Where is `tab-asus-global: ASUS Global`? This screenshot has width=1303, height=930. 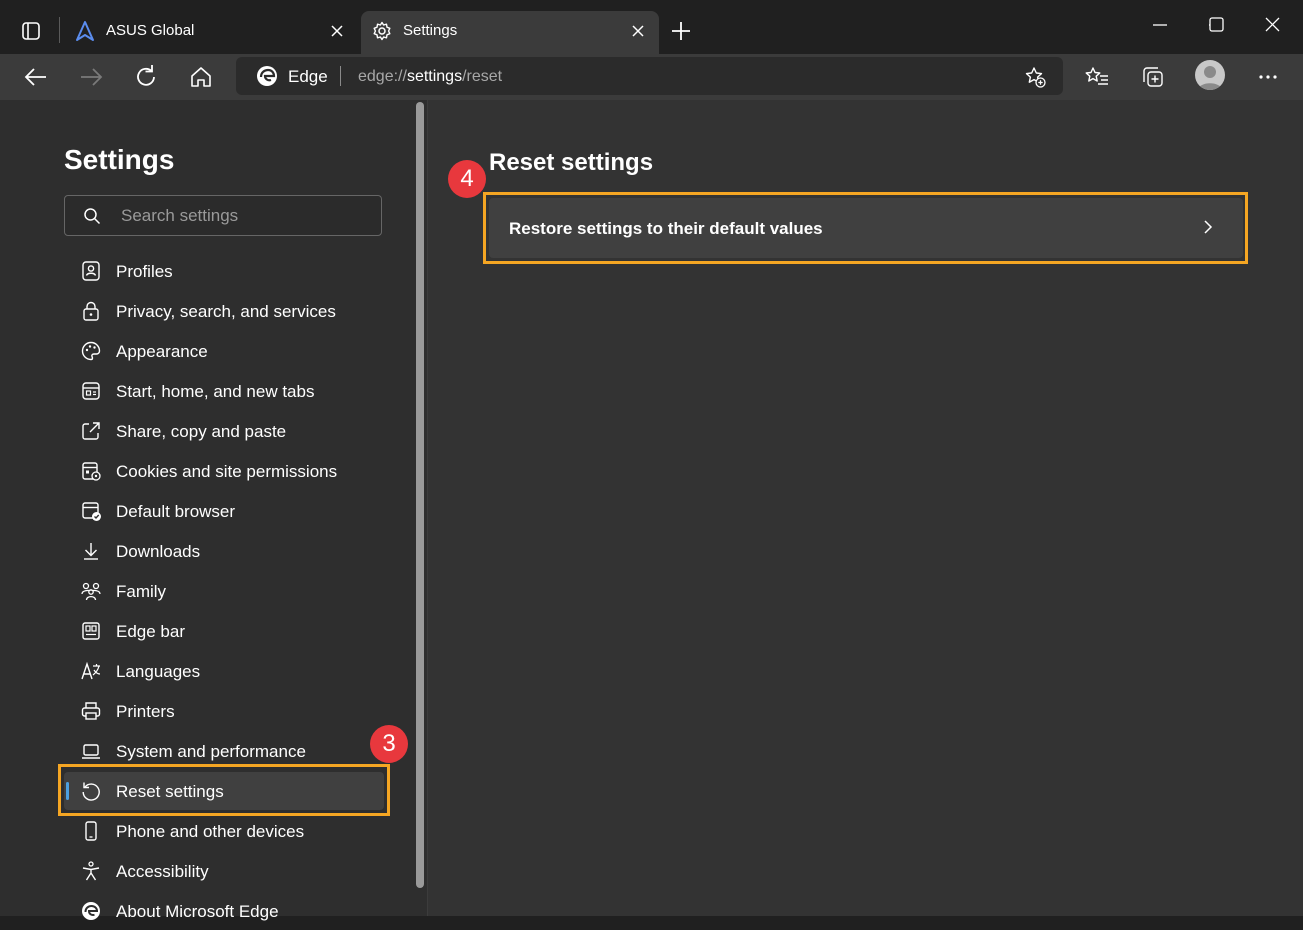
tab-asus-global: ASUS Global is located at coordinates (211, 31).